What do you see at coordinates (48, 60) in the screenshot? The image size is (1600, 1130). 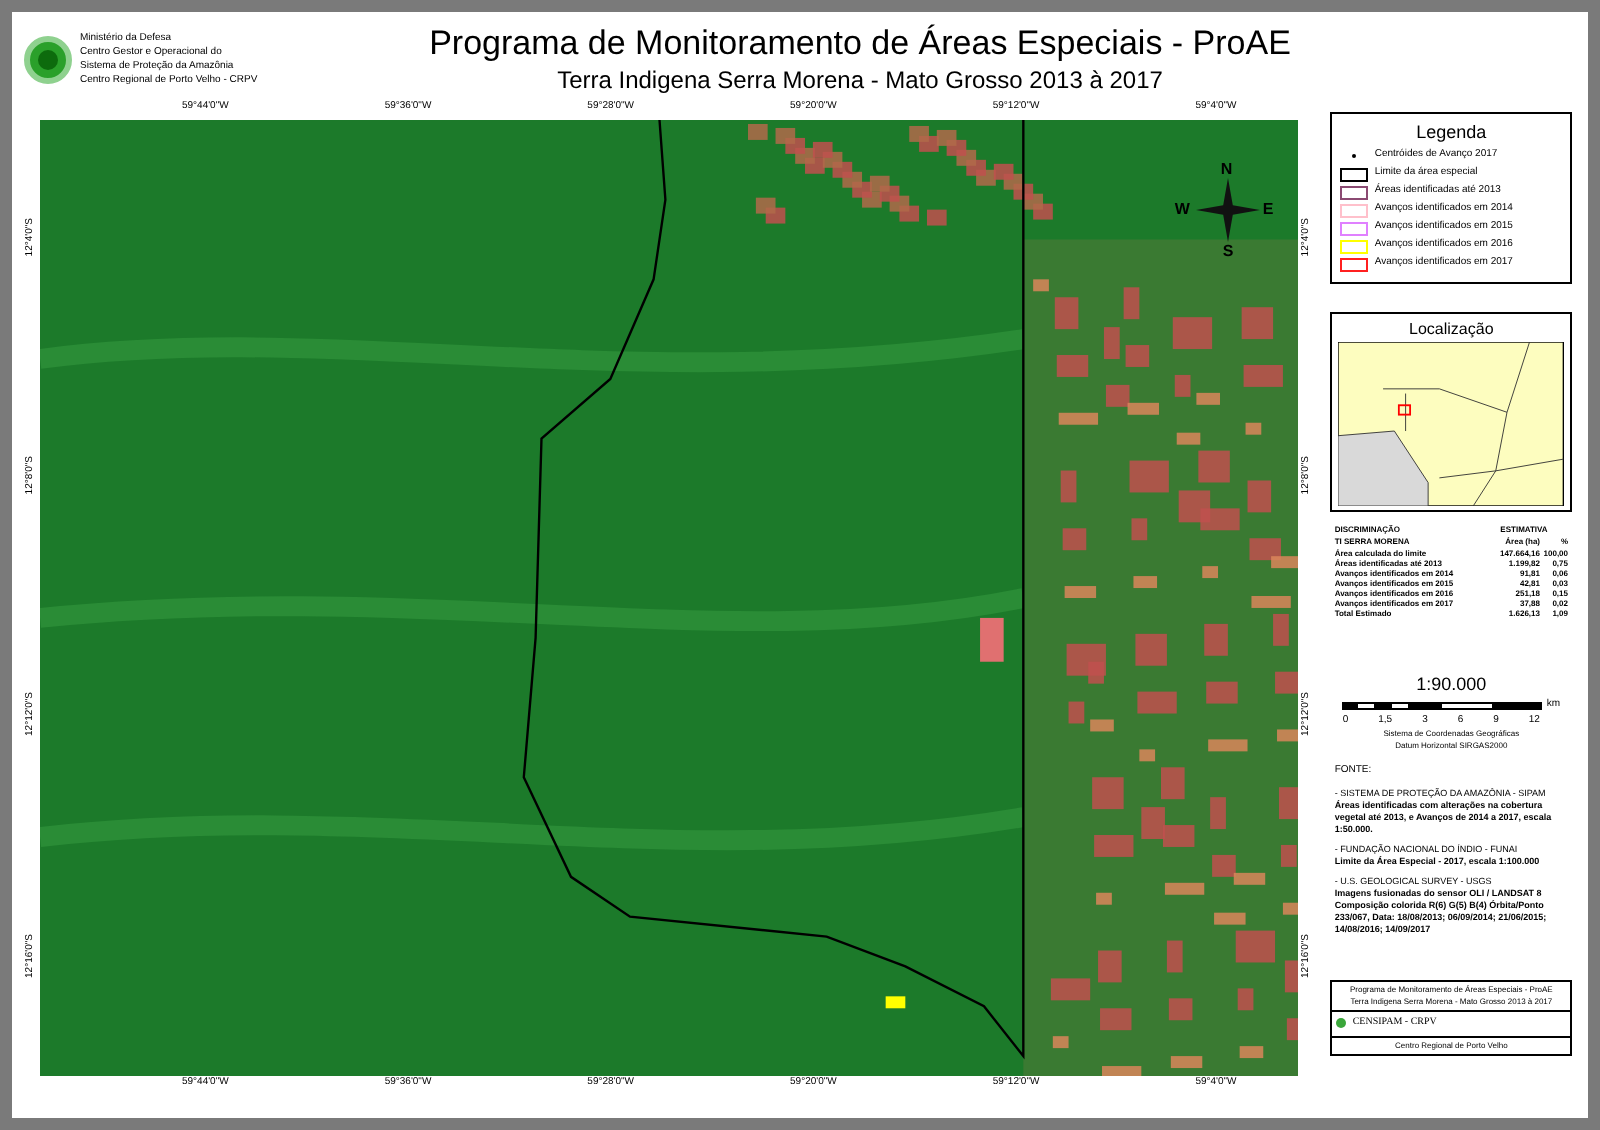 I see `logo-icon` at bounding box center [48, 60].